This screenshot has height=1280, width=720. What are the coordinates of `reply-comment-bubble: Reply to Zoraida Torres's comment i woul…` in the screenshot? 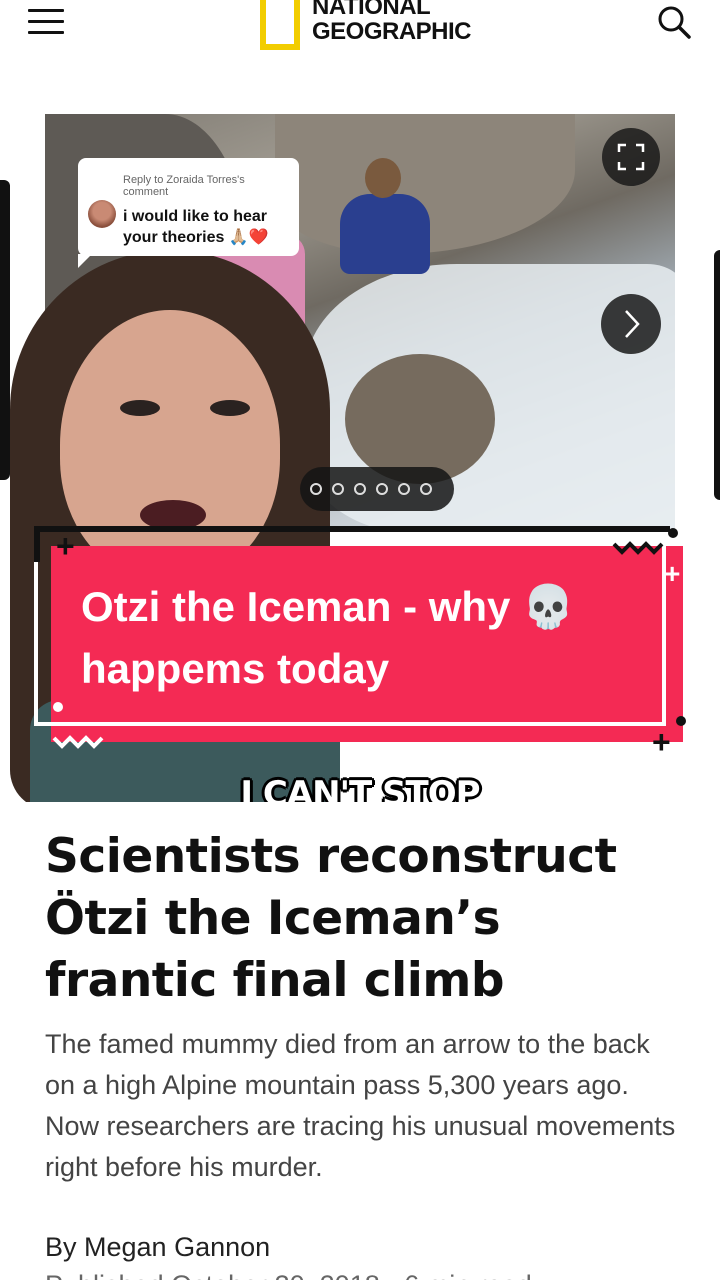 It's located at (188, 213).